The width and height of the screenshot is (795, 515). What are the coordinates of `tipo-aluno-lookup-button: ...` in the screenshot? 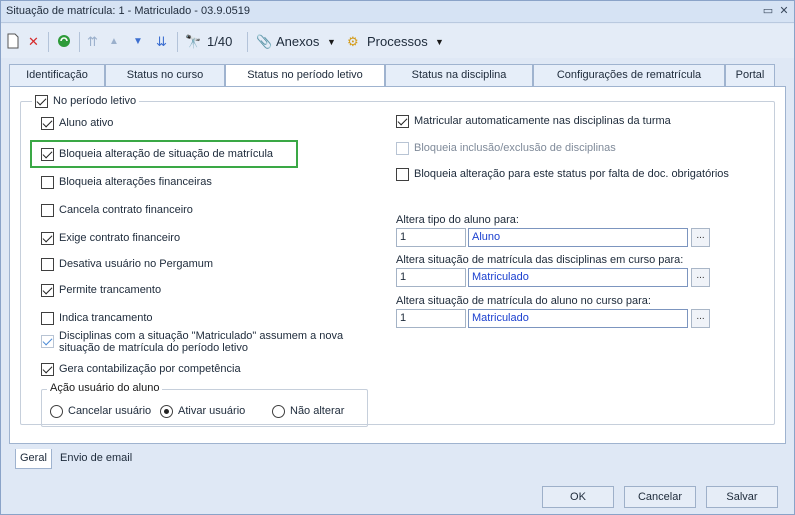 It's located at (700, 237).